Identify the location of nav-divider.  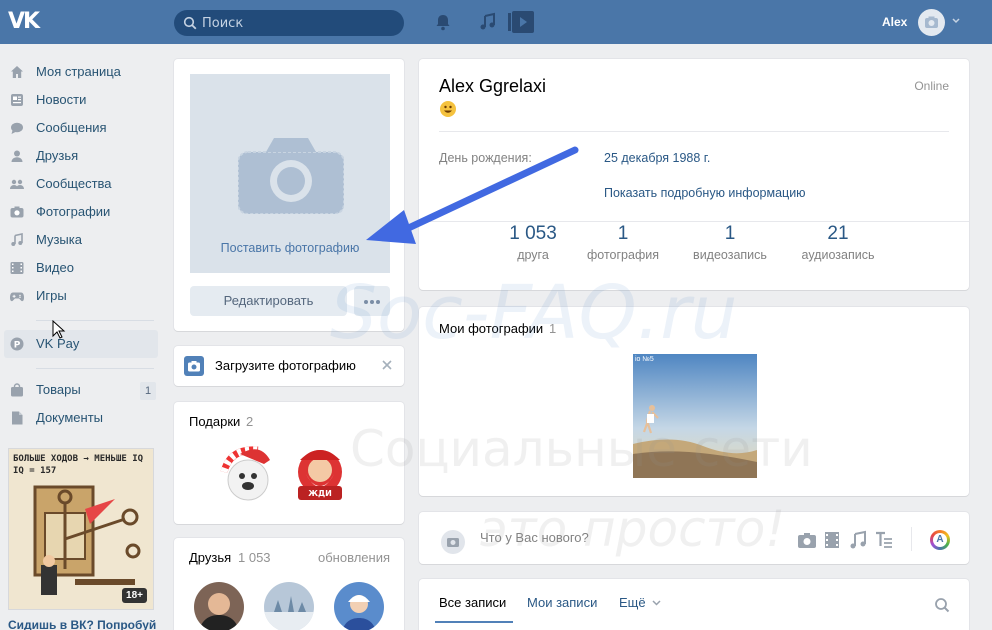
(95, 368).